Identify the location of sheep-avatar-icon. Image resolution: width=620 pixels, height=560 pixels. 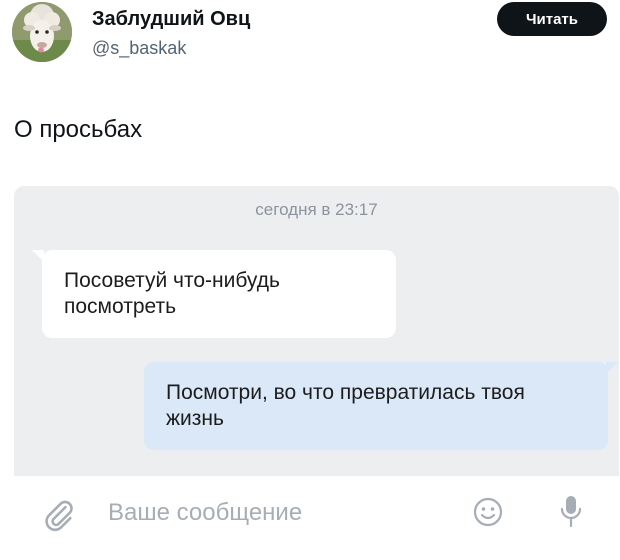
(42, 32).